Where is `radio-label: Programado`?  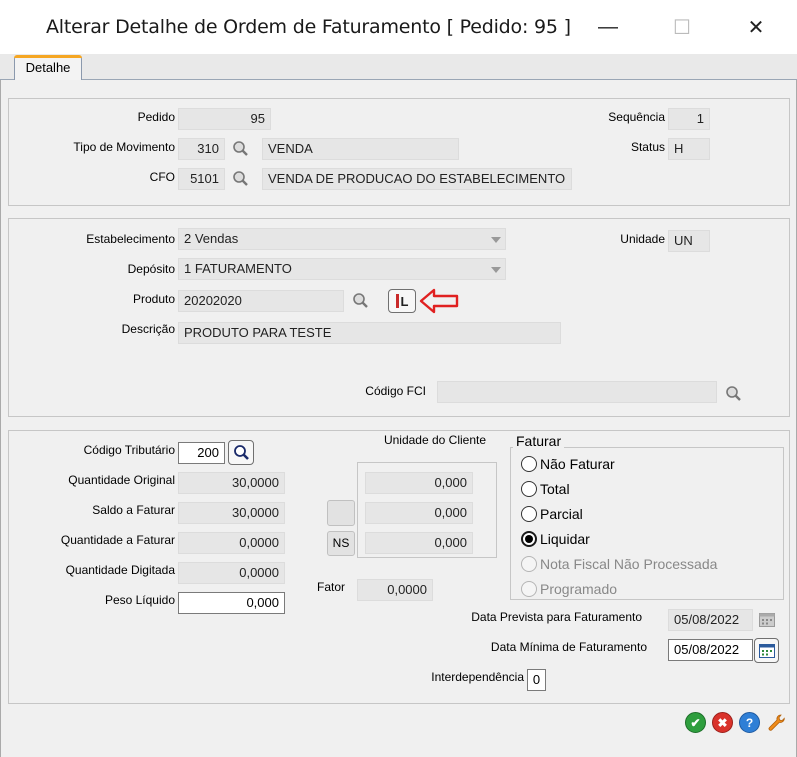 radio-label: Programado is located at coordinates (579, 589).